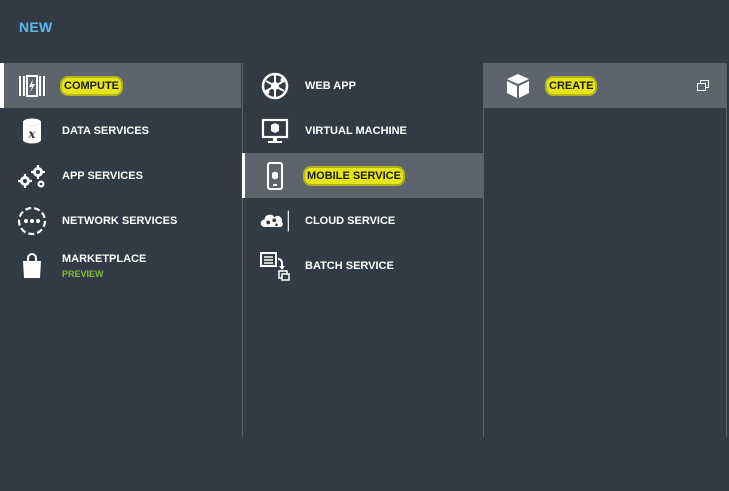 This screenshot has width=729, height=491. I want to click on service-batch-service: BATCH SERVICE, so click(363, 265).